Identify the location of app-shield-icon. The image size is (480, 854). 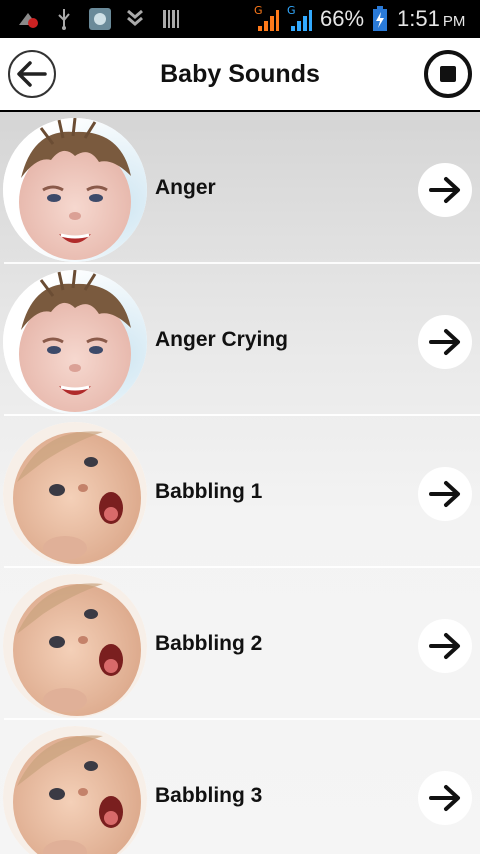
(100, 21).